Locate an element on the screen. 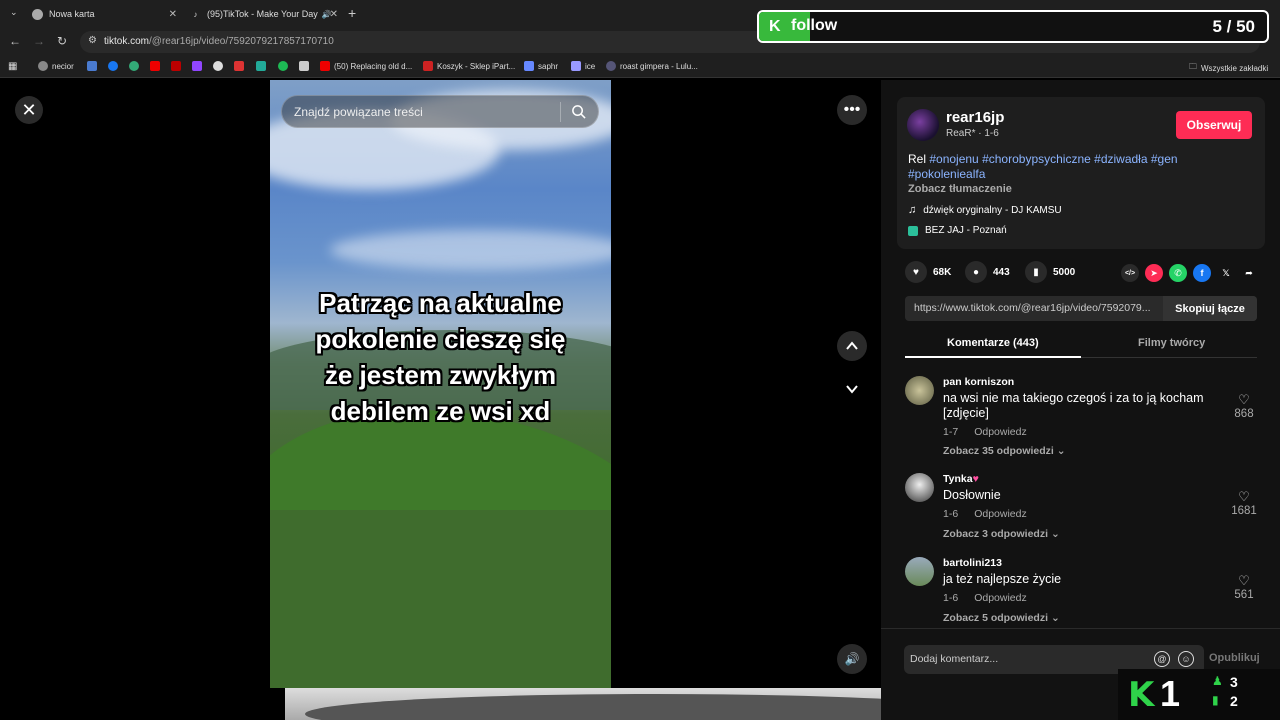 The width and height of the screenshot is (1280, 720). search-icon is located at coordinates (578, 111).